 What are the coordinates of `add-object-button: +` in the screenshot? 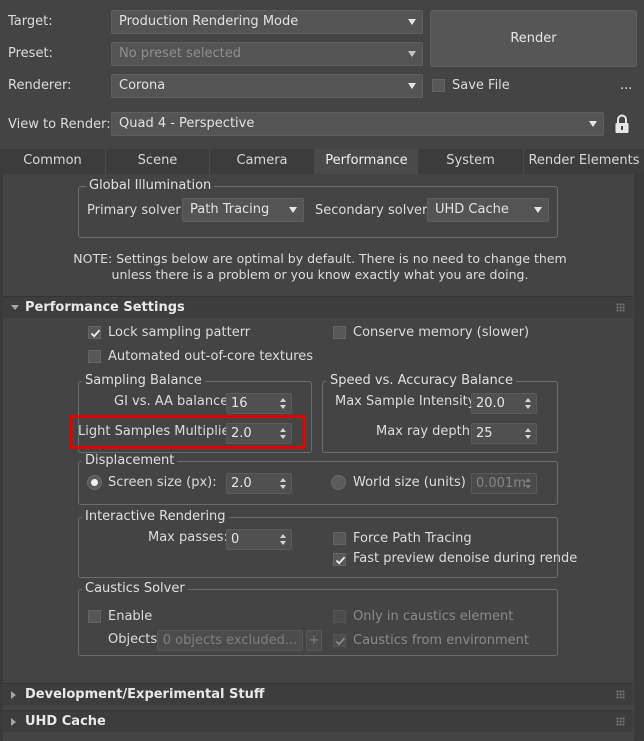 It's located at (314, 640).